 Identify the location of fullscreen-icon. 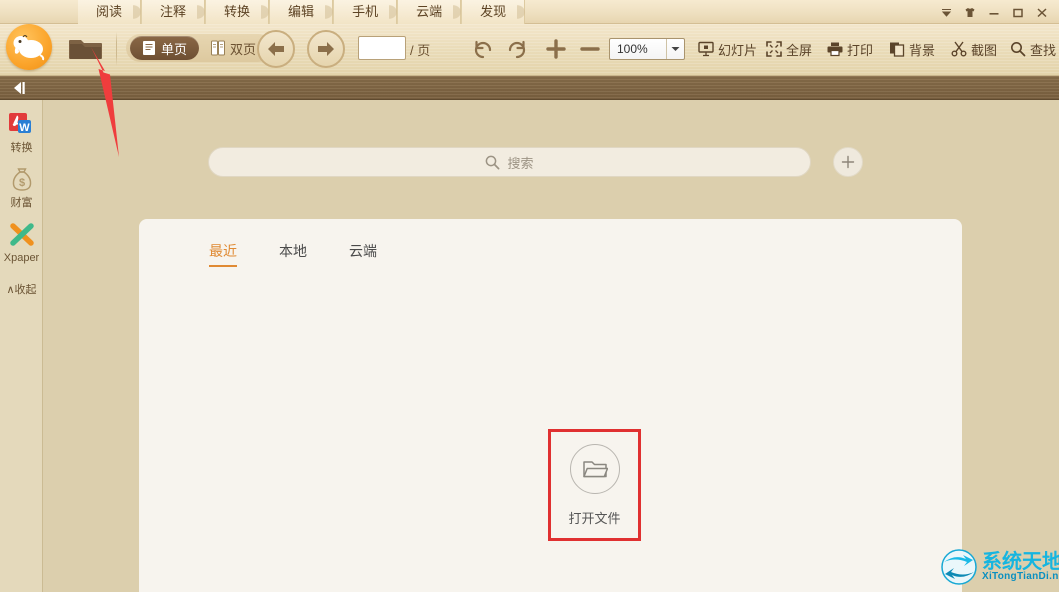
(774, 49).